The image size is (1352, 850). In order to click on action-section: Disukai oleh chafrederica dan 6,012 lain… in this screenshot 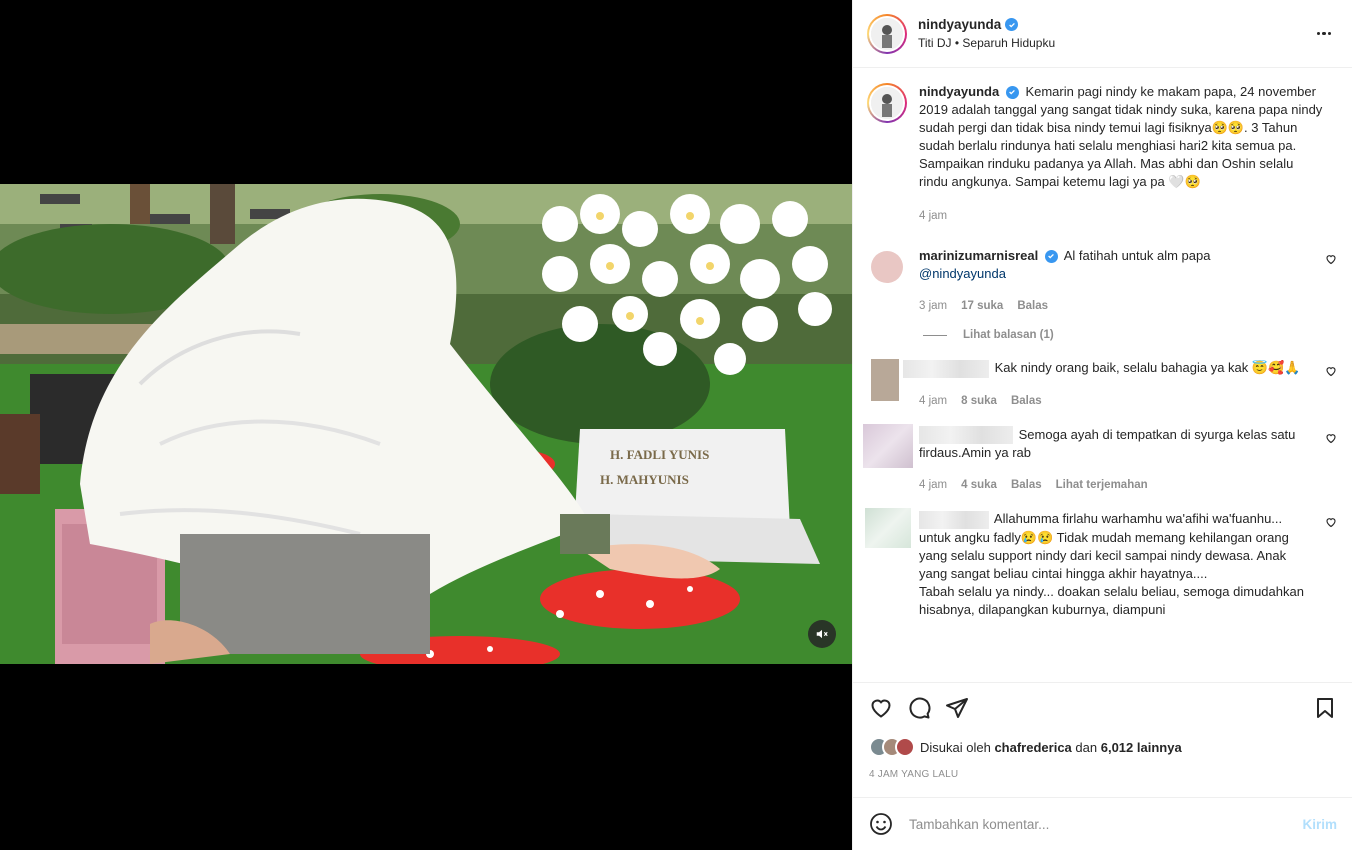, I will do `click(1102, 731)`.